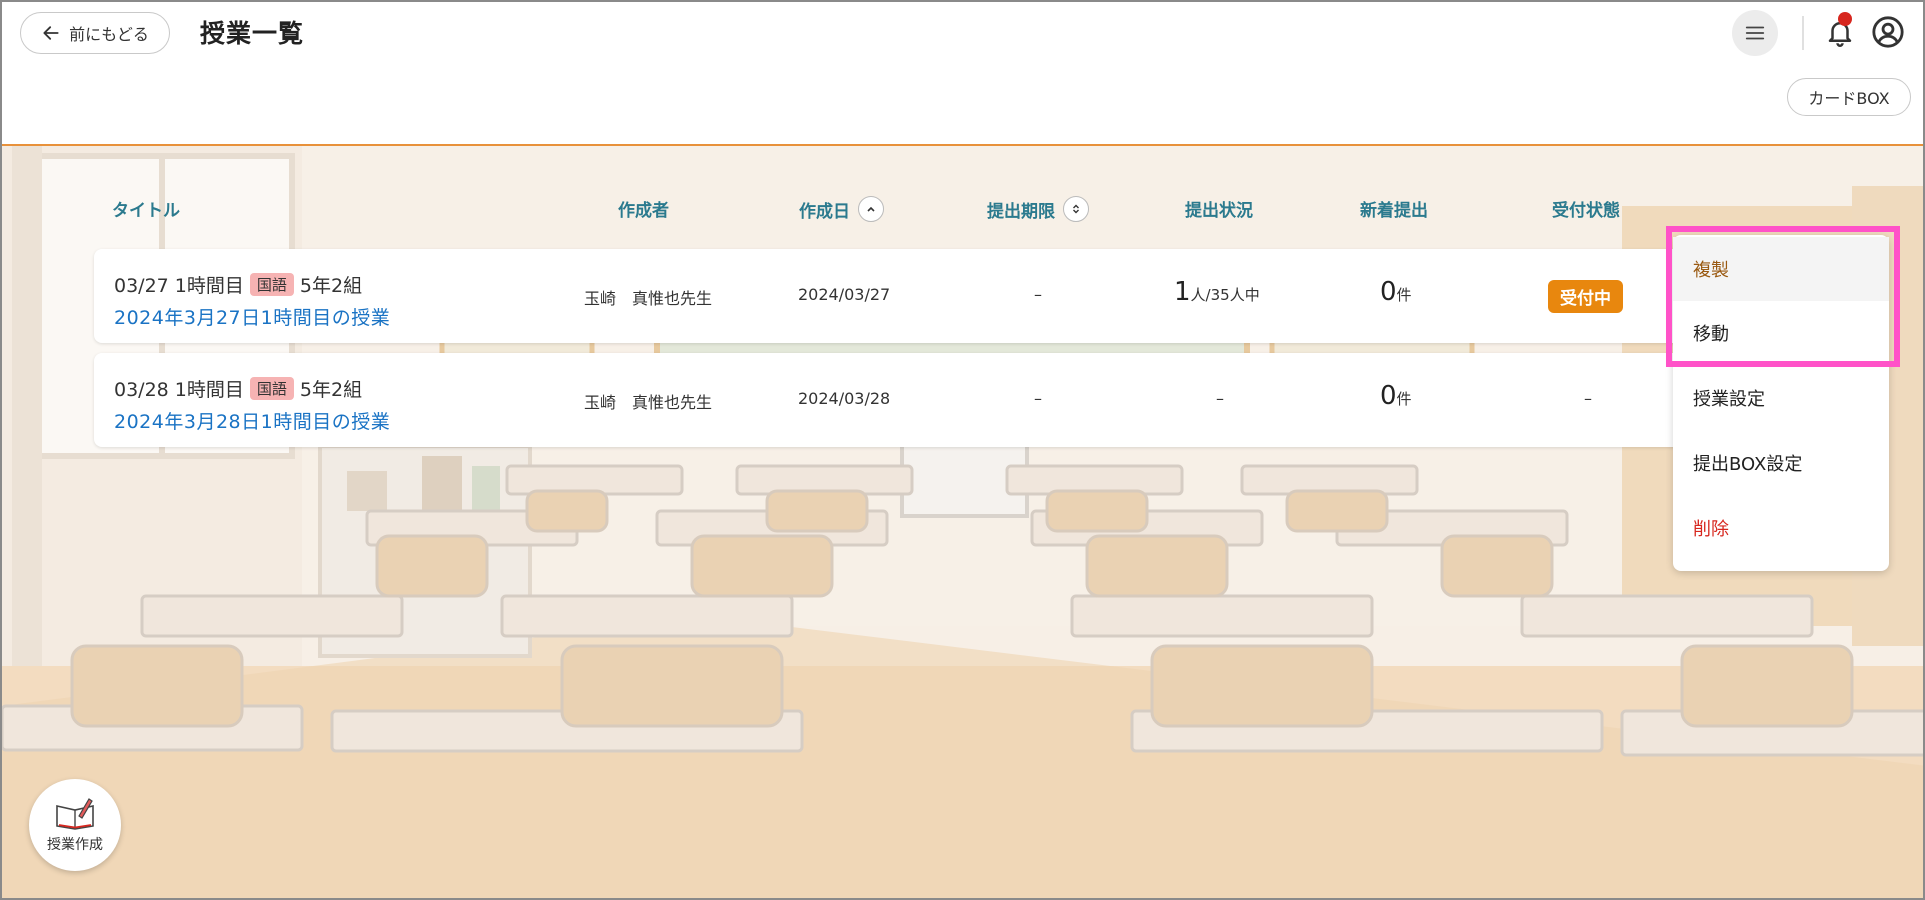  Describe the element at coordinates (1588, 398) in the screenshot. I see `accept-status: –` at that location.